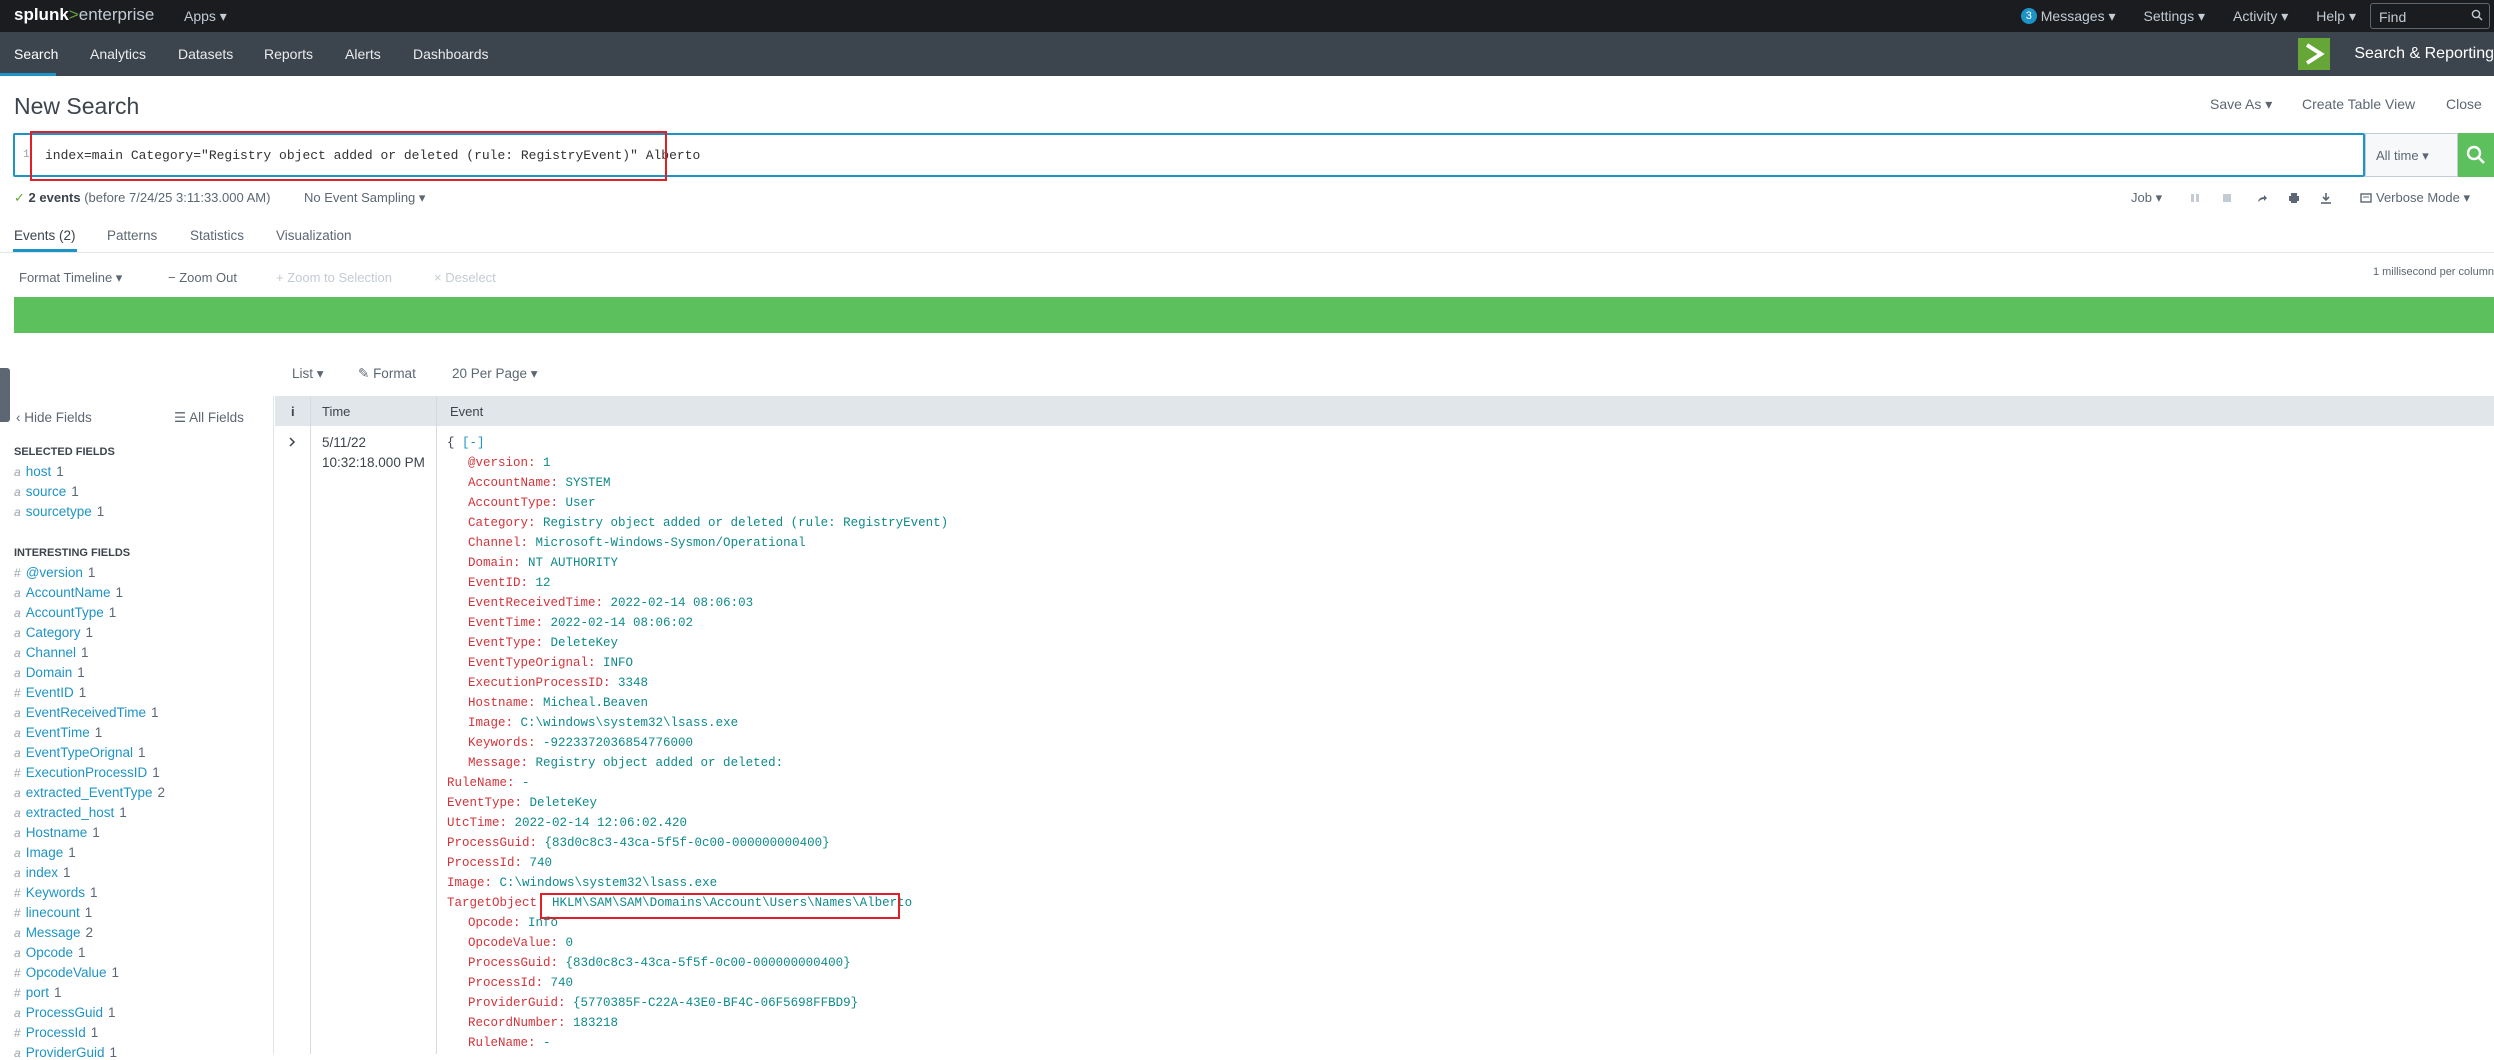 Image resolution: width=2494 pixels, height=1060 pixels. Describe the element at coordinates (2175, 16) in the screenshot. I see `settings-menu: Settings ▾` at that location.